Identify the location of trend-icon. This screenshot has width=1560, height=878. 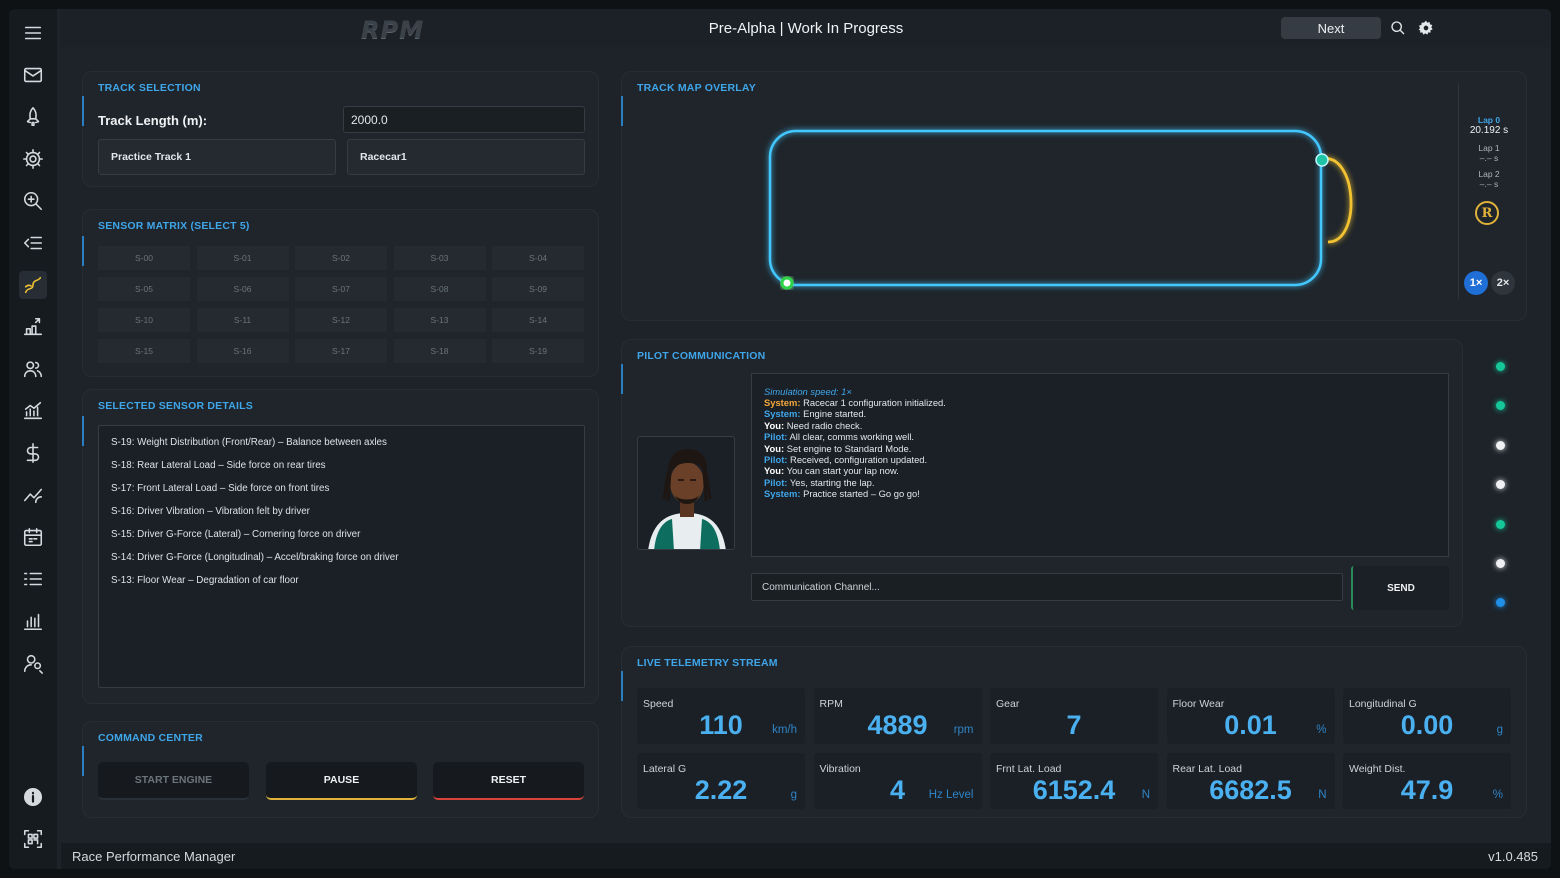
(33, 495).